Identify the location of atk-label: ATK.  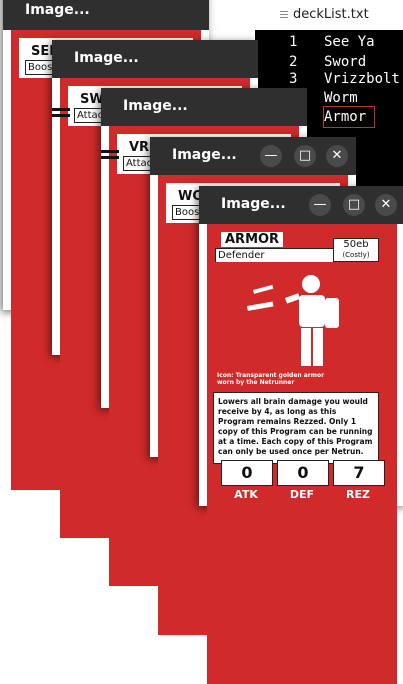
(246, 494).